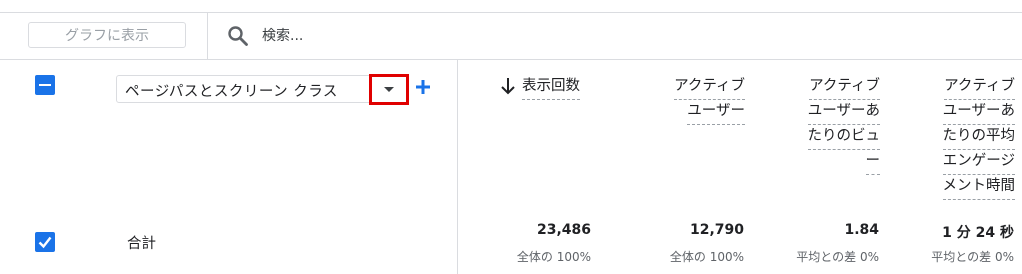 Image resolution: width=1022 pixels, height=274 pixels. Describe the element at coordinates (978, 162) in the screenshot. I see `metric-header-line: エンゲージ` at that location.